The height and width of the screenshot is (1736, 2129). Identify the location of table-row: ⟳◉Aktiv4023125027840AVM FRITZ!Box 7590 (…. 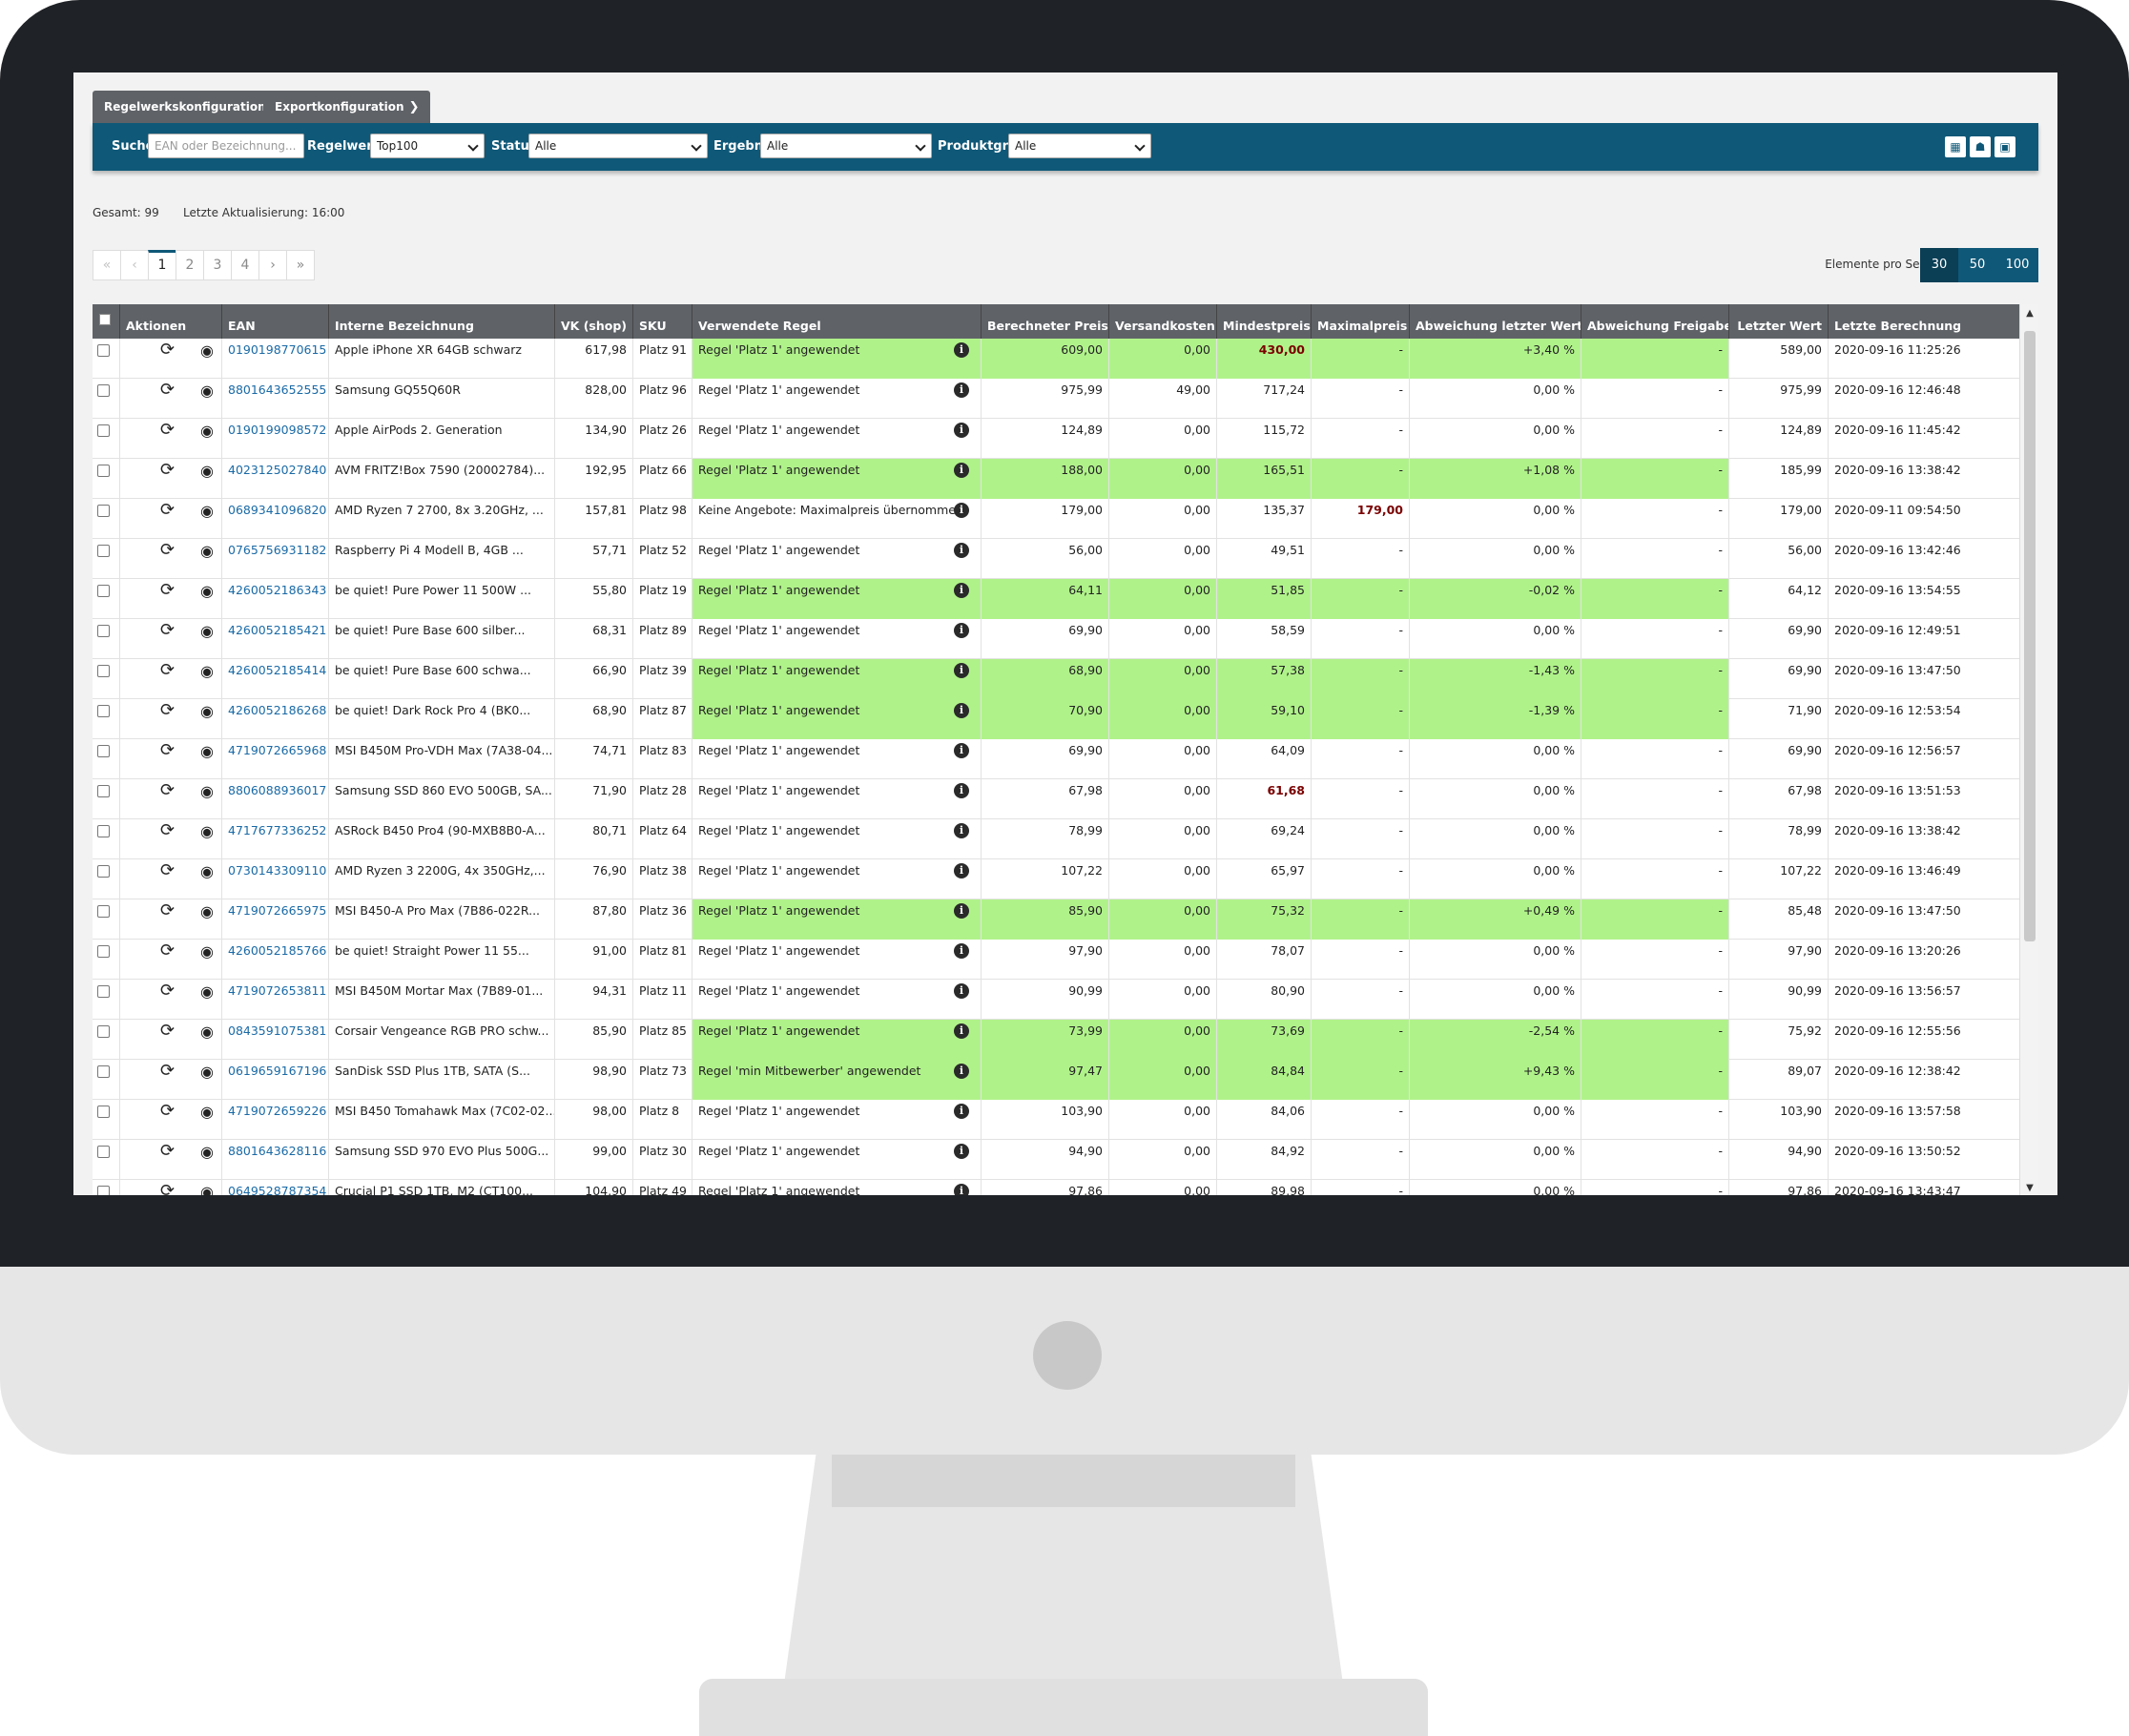
(1056, 479).